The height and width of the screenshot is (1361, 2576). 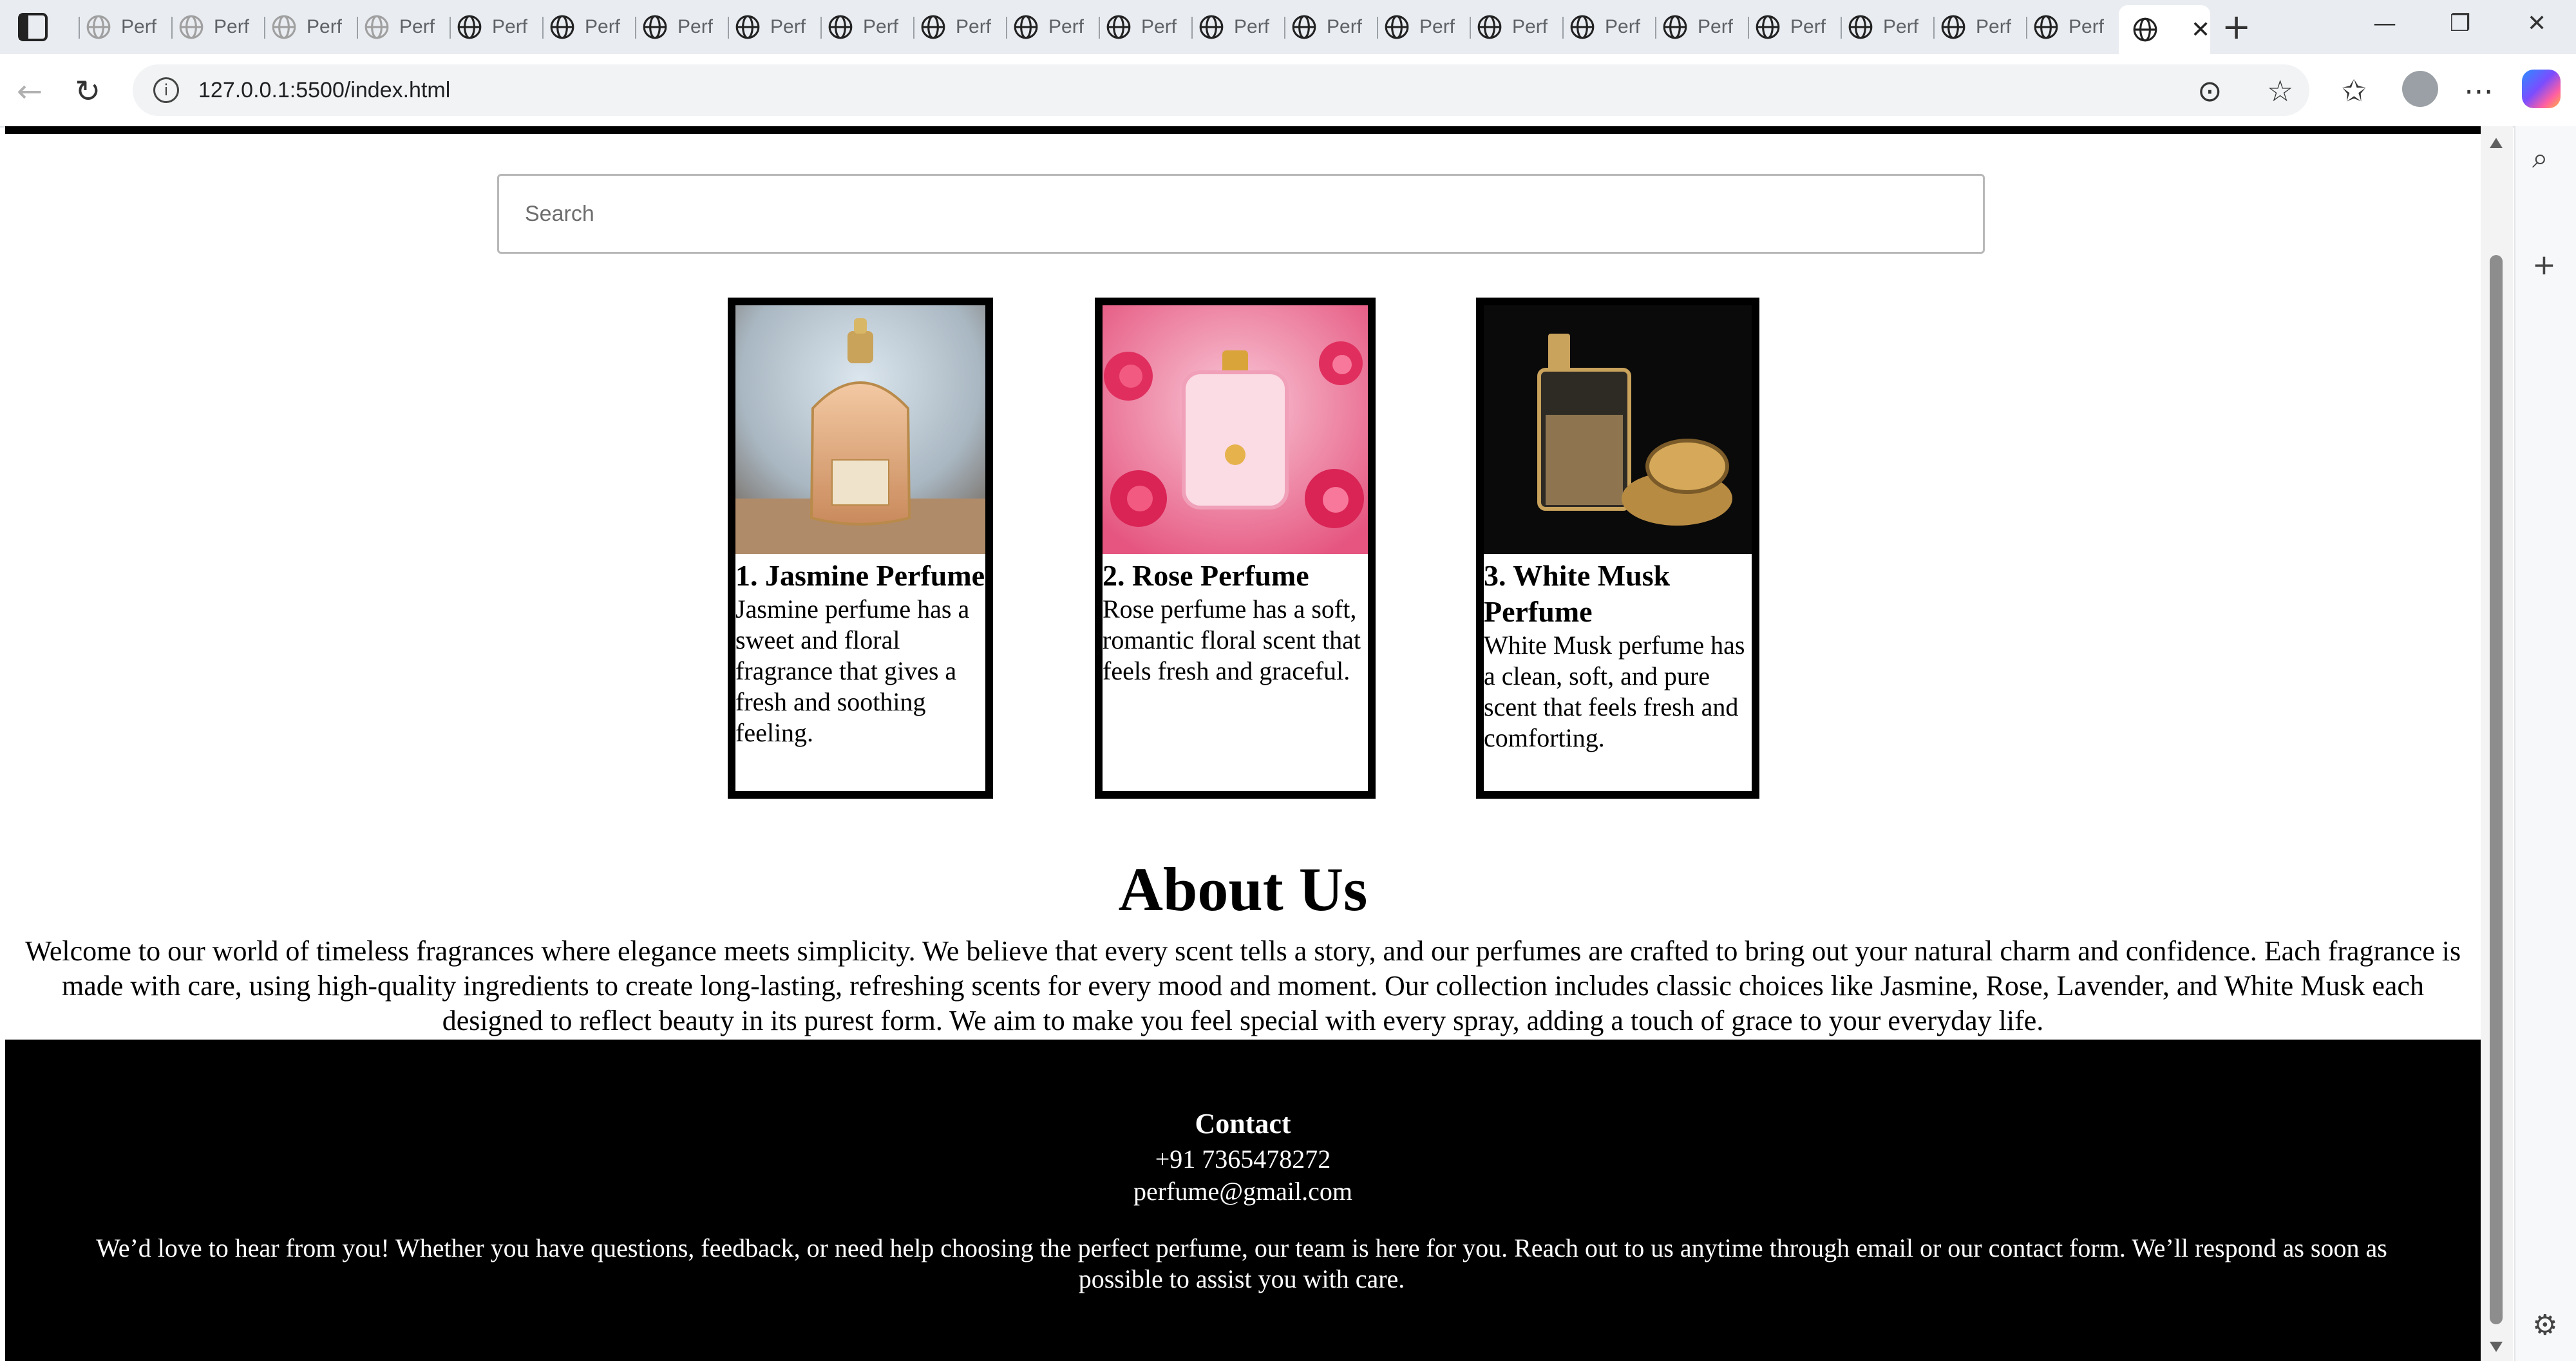 What do you see at coordinates (87, 91) in the screenshot?
I see `reload-icon: ↻` at bounding box center [87, 91].